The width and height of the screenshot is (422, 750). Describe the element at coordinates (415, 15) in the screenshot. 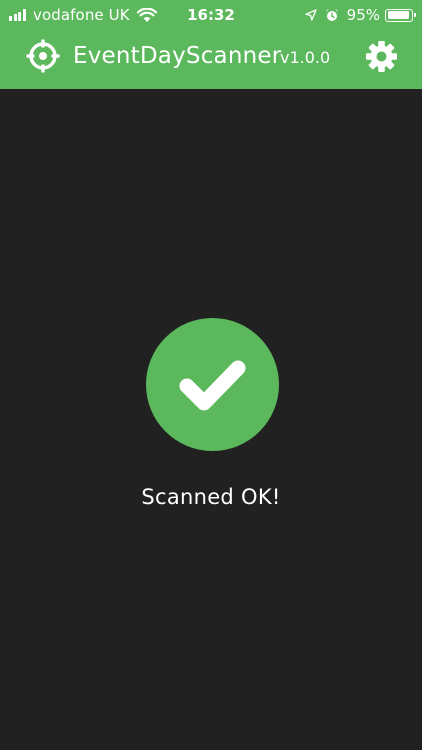

I see `battery-nub` at that location.